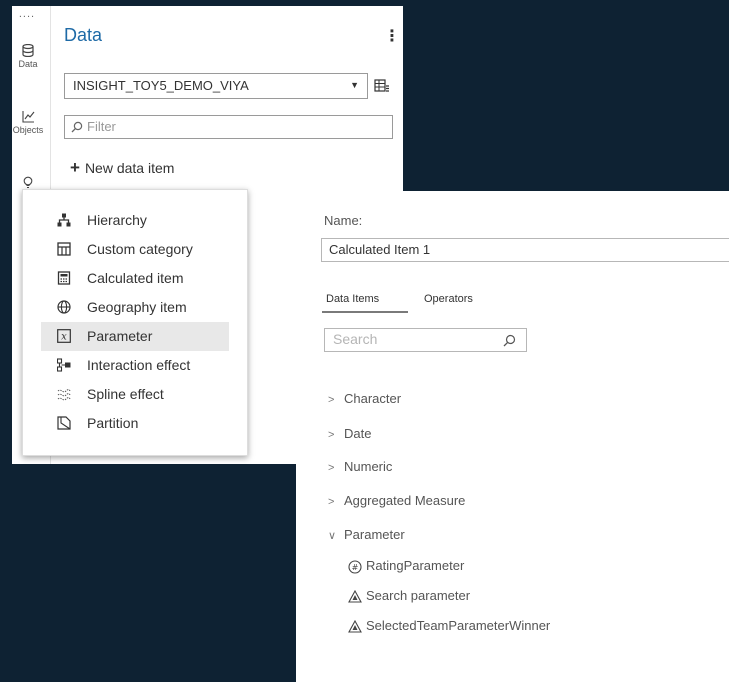  What do you see at coordinates (27, 117) in the screenshot?
I see `line-chart-icon` at bounding box center [27, 117].